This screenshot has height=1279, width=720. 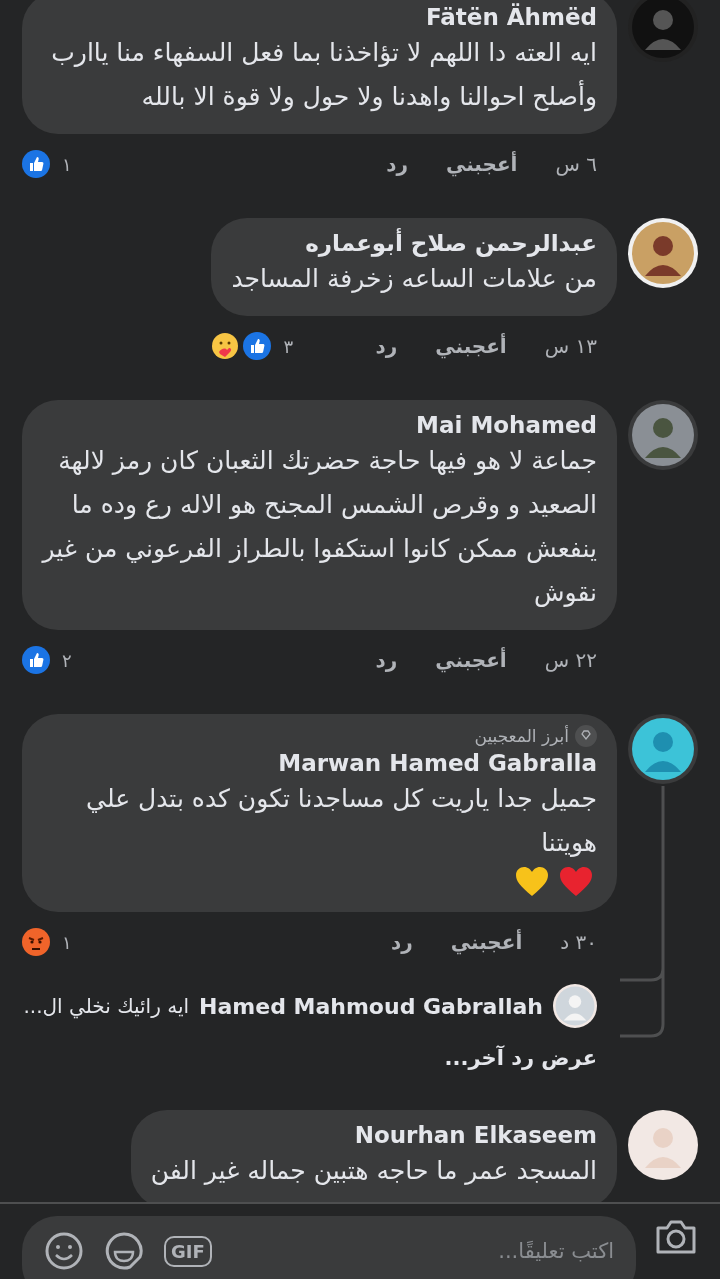 I want to click on author-name: Fätën Ähmëd, so click(x=511, y=17).